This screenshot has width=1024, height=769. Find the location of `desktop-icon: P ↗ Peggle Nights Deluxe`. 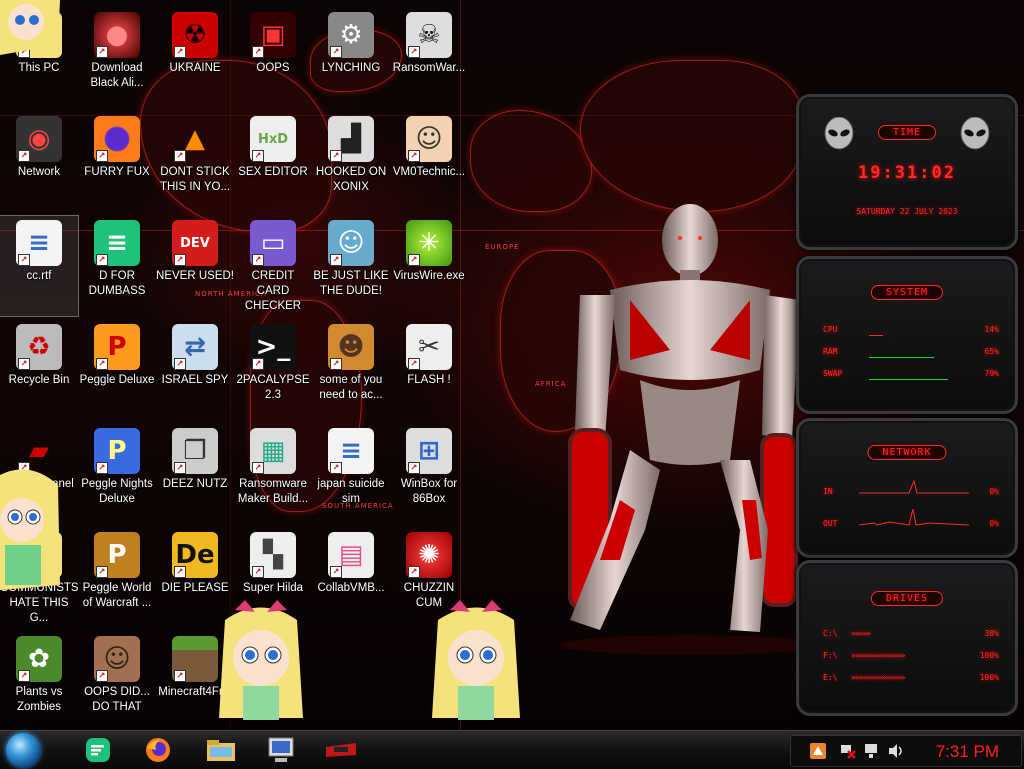

desktop-icon: P ↗ Peggle Nights Deluxe is located at coordinates (117, 474).